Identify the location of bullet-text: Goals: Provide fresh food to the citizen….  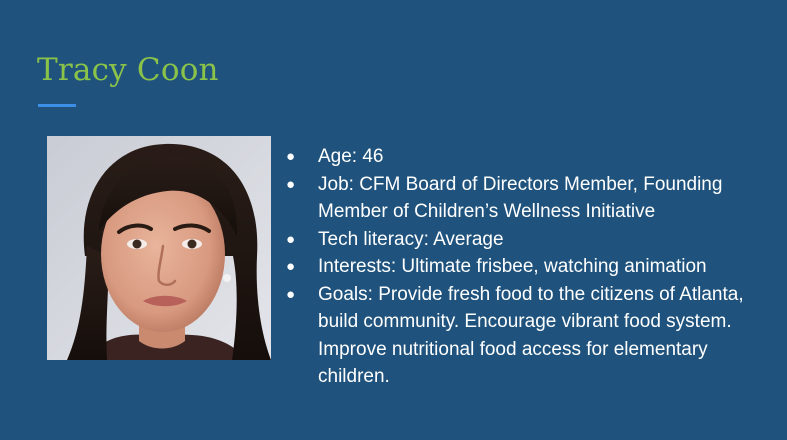
(531, 335).